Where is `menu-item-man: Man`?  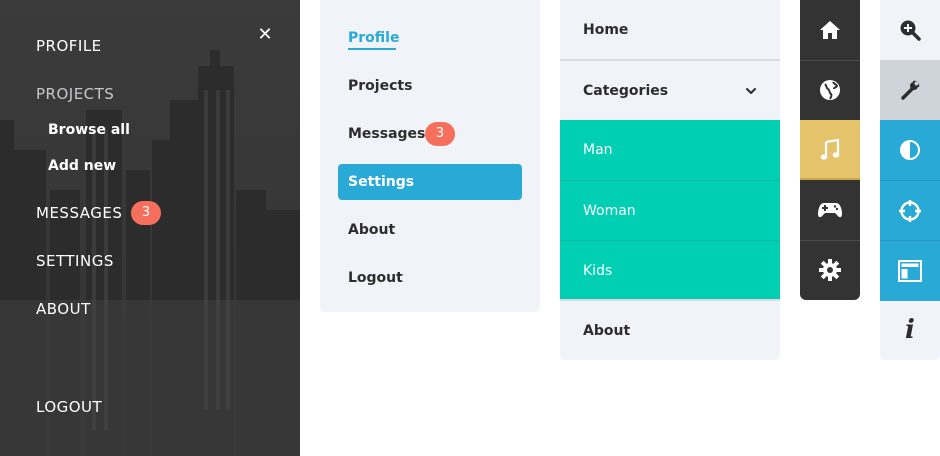 menu-item-man: Man is located at coordinates (670, 150).